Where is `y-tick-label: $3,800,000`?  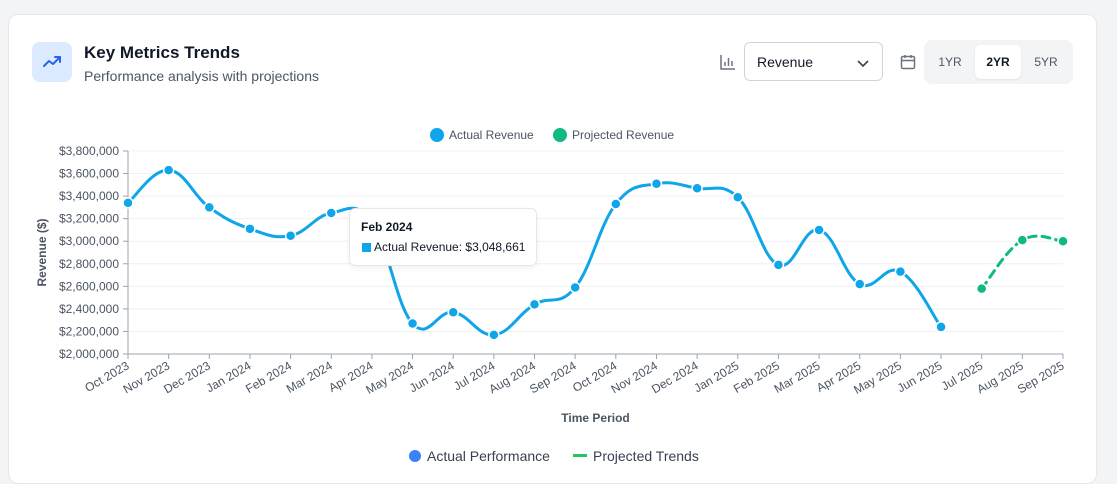 y-tick-label: $3,800,000 is located at coordinates (89, 151).